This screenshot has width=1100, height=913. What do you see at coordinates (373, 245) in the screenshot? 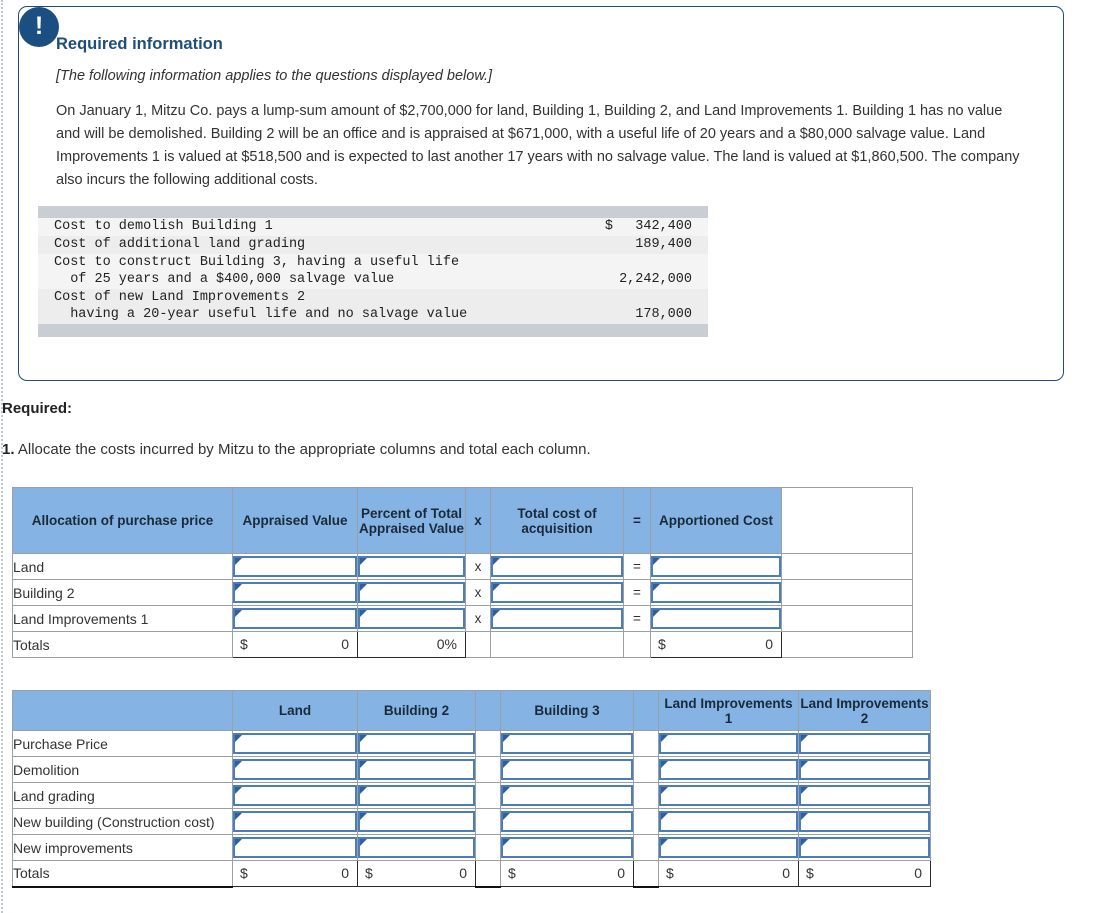
I see `cost-row: Cost of additional land grading 189,400` at bounding box center [373, 245].